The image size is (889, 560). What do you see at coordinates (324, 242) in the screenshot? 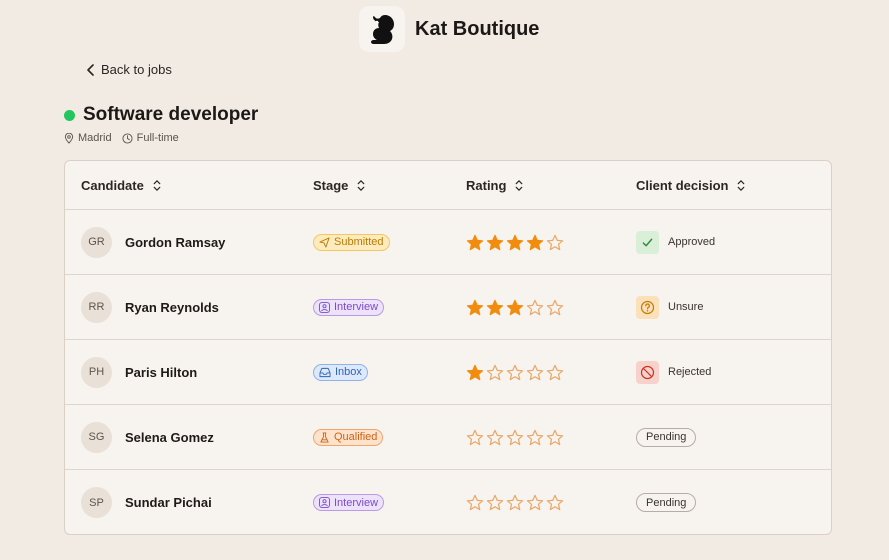
I see `send-icon` at bounding box center [324, 242].